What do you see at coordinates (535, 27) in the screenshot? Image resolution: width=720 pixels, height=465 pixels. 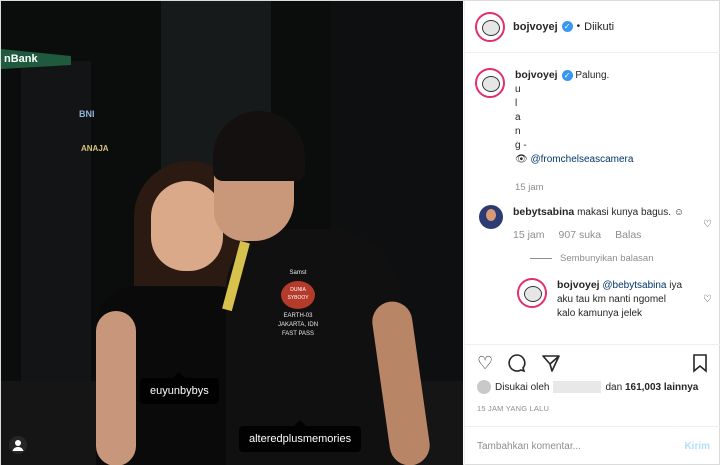 I see `header-username: bojvoyej` at bounding box center [535, 27].